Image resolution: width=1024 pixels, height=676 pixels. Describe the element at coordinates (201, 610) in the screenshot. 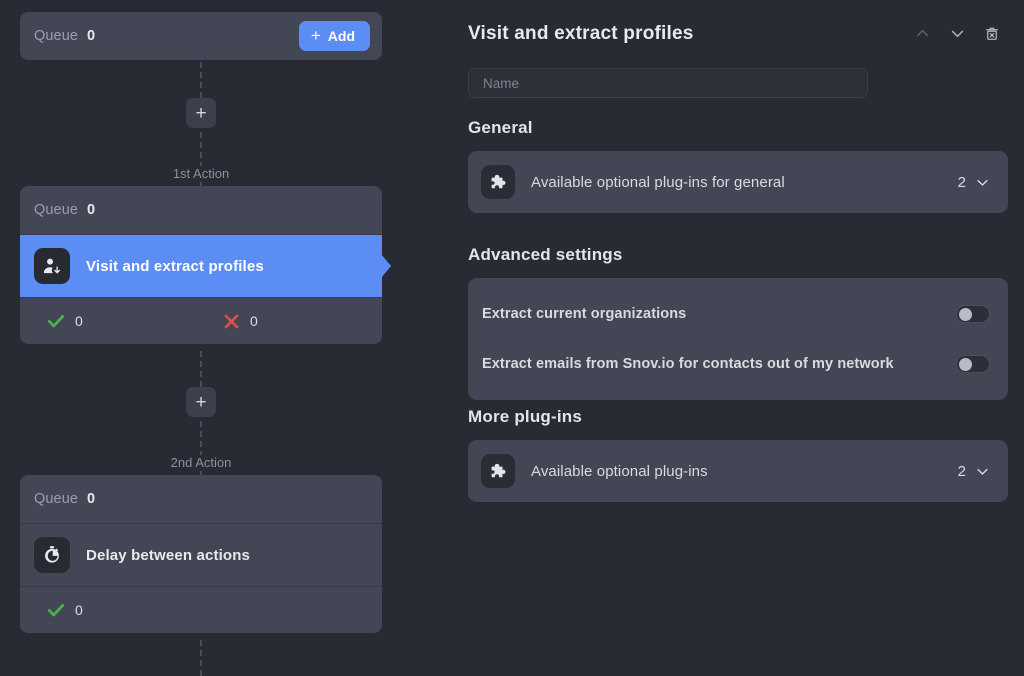

I see `flow-node-stats: 0` at that location.